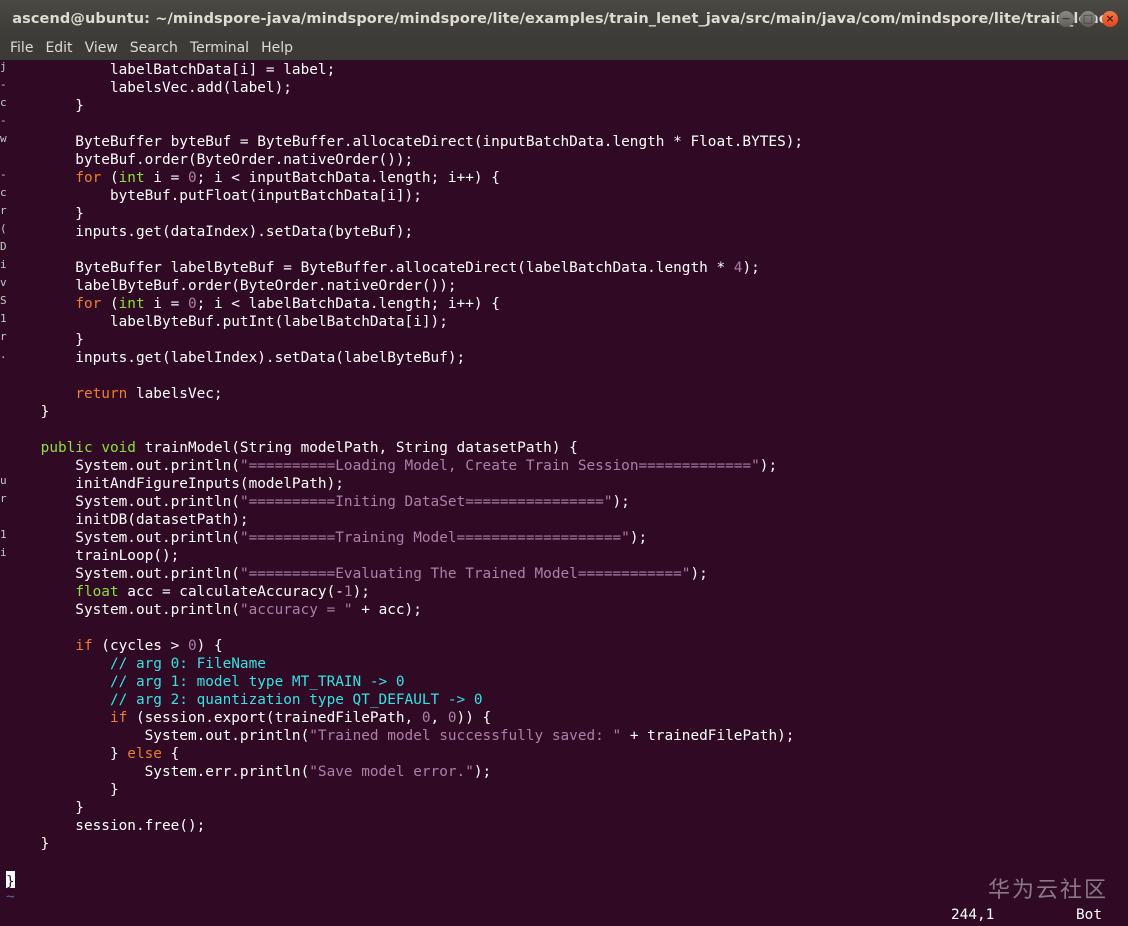  I want to click on code-line: // arg 1: model type MT_TRAIN -> 0, so click(566, 682).